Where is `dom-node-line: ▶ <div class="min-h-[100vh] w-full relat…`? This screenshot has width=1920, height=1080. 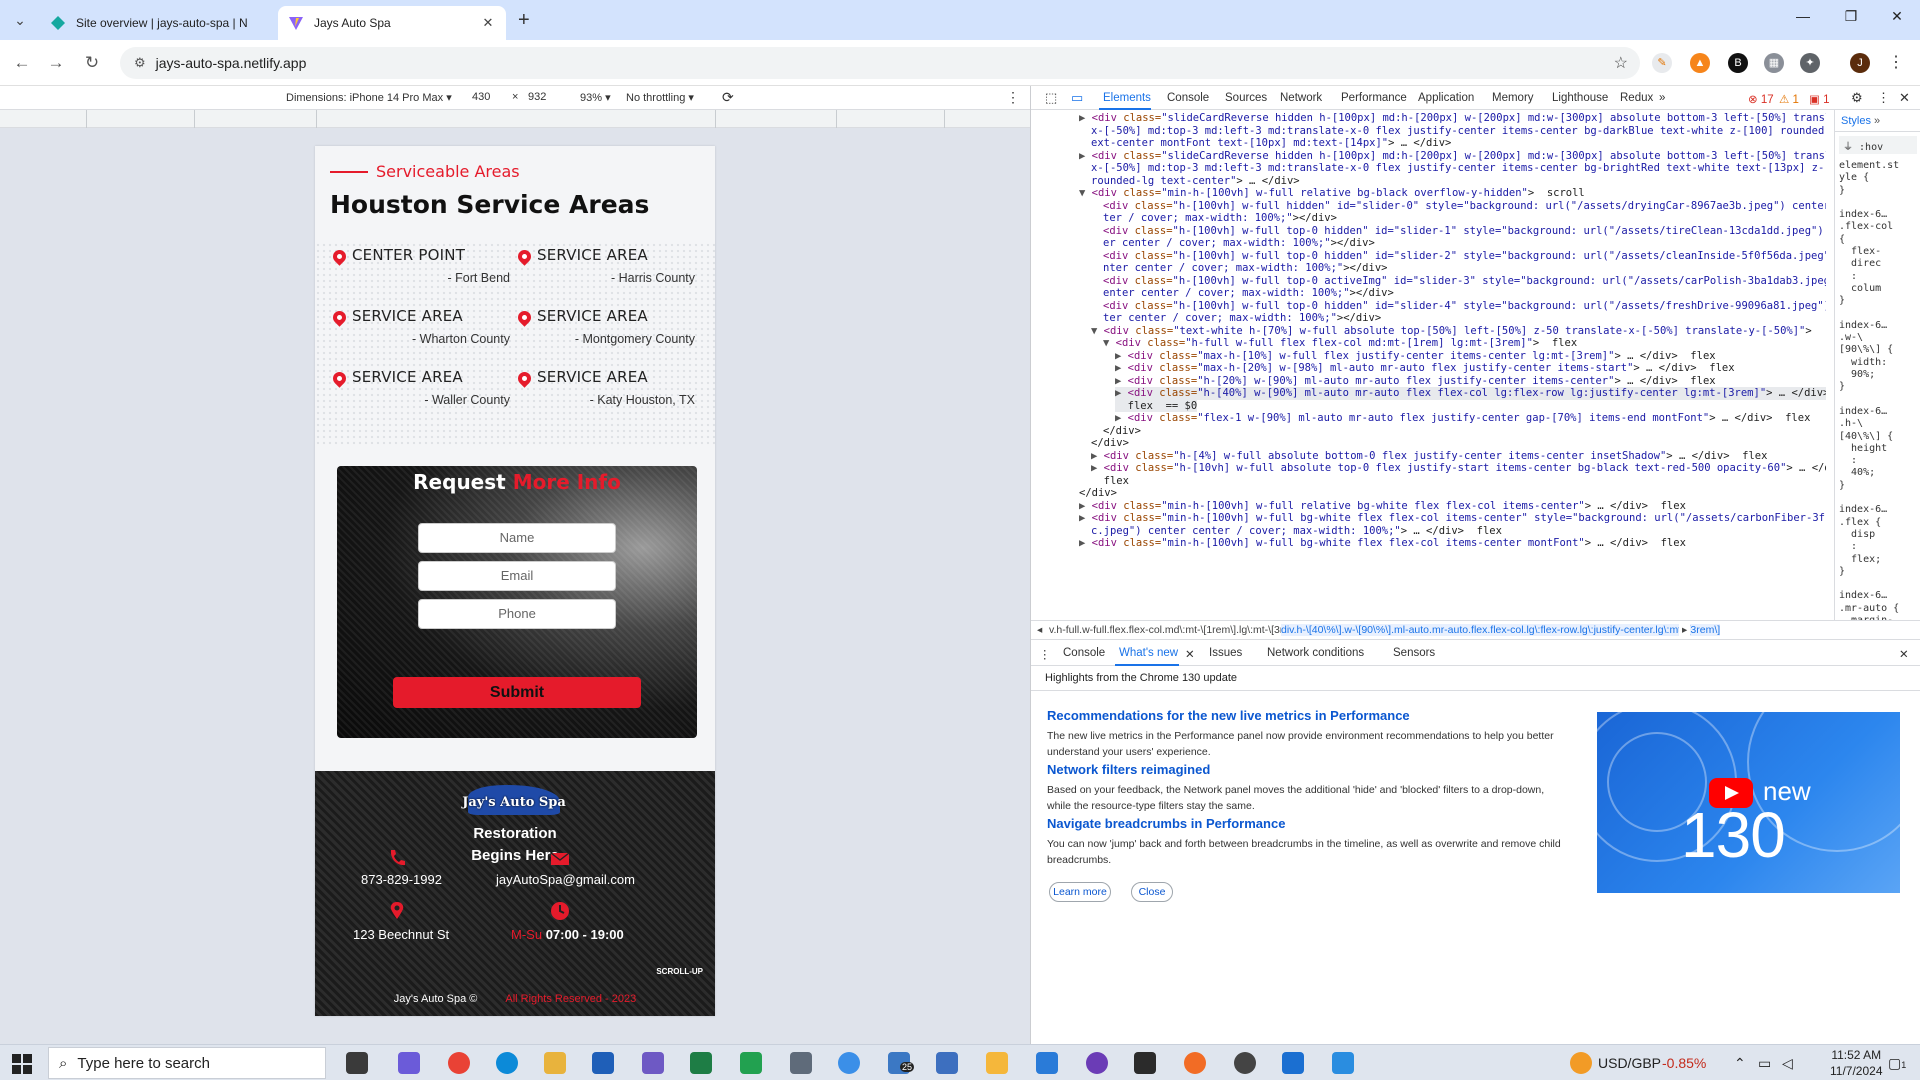 dom-node-line: ▶ <div class="min-h-[100vh] w-full relat… is located at coordinates (1382, 506).